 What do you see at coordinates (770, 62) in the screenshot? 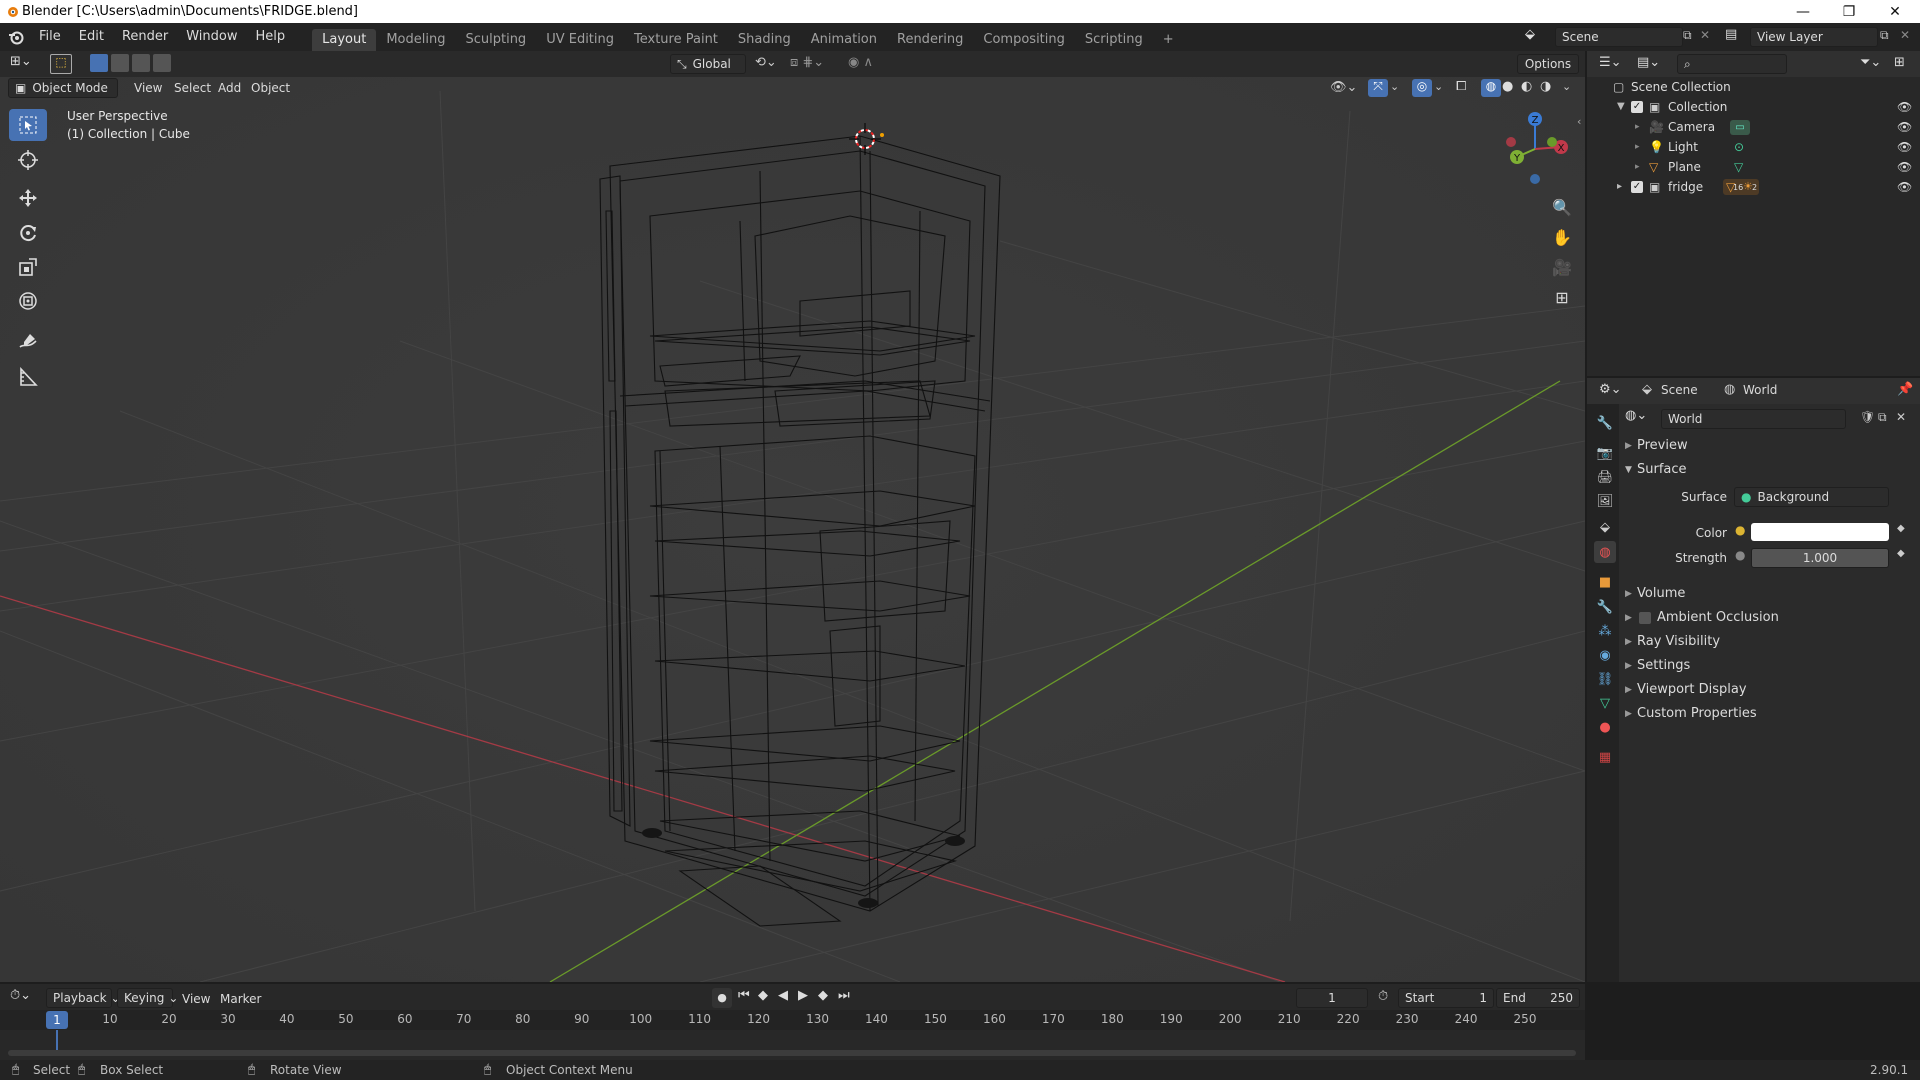
I see `pivot-point-icon: ⟲⌄` at bounding box center [770, 62].